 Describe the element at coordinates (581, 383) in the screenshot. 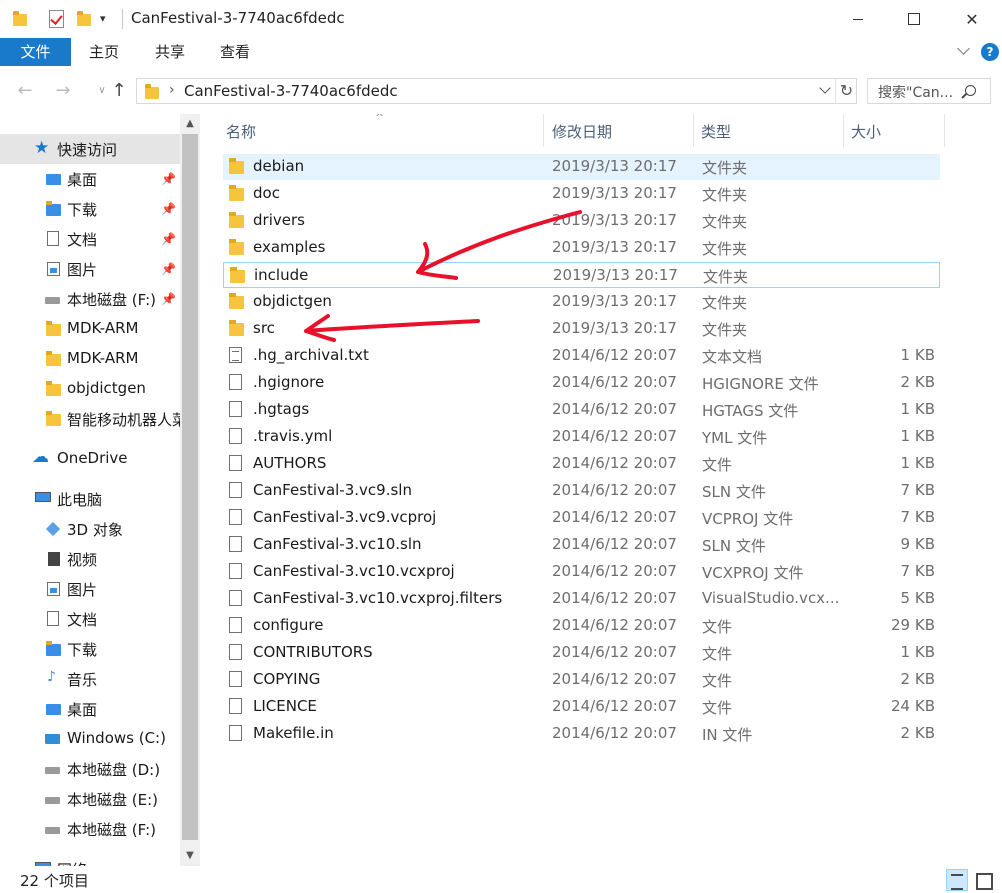

I see `file-row: .hgignore 2014/6/12 20:07 HGIGNORE 文件 2 KB` at that location.